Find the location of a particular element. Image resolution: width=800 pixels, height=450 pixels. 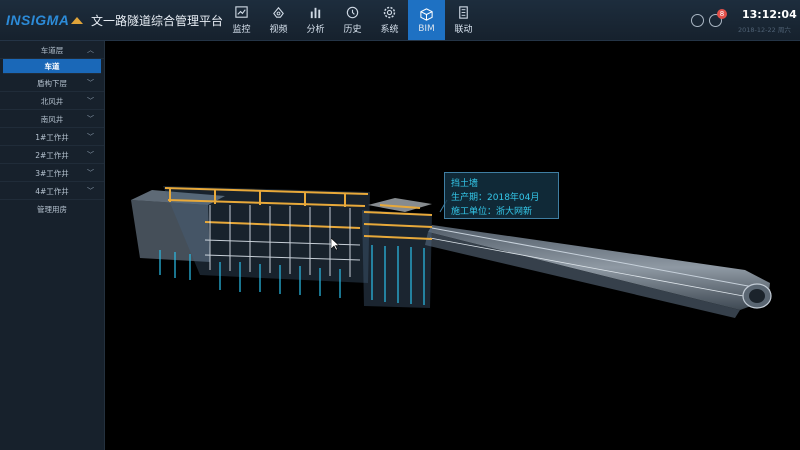

building-icon is located at coordinates (463, 12).